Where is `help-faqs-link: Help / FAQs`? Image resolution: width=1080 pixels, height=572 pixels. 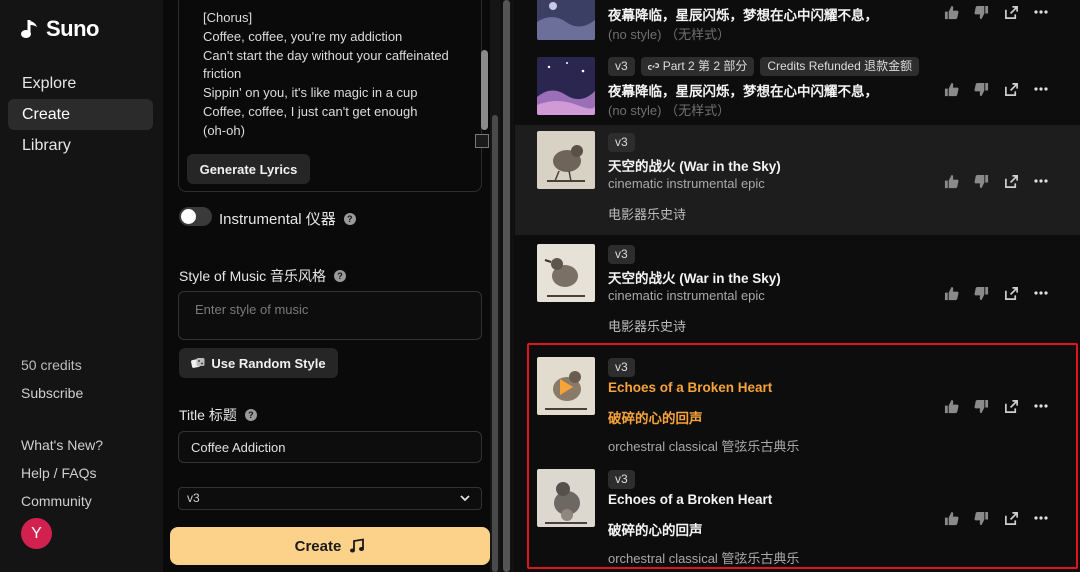
help-faqs-link: Help / FAQs is located at coordinates (58, 473).